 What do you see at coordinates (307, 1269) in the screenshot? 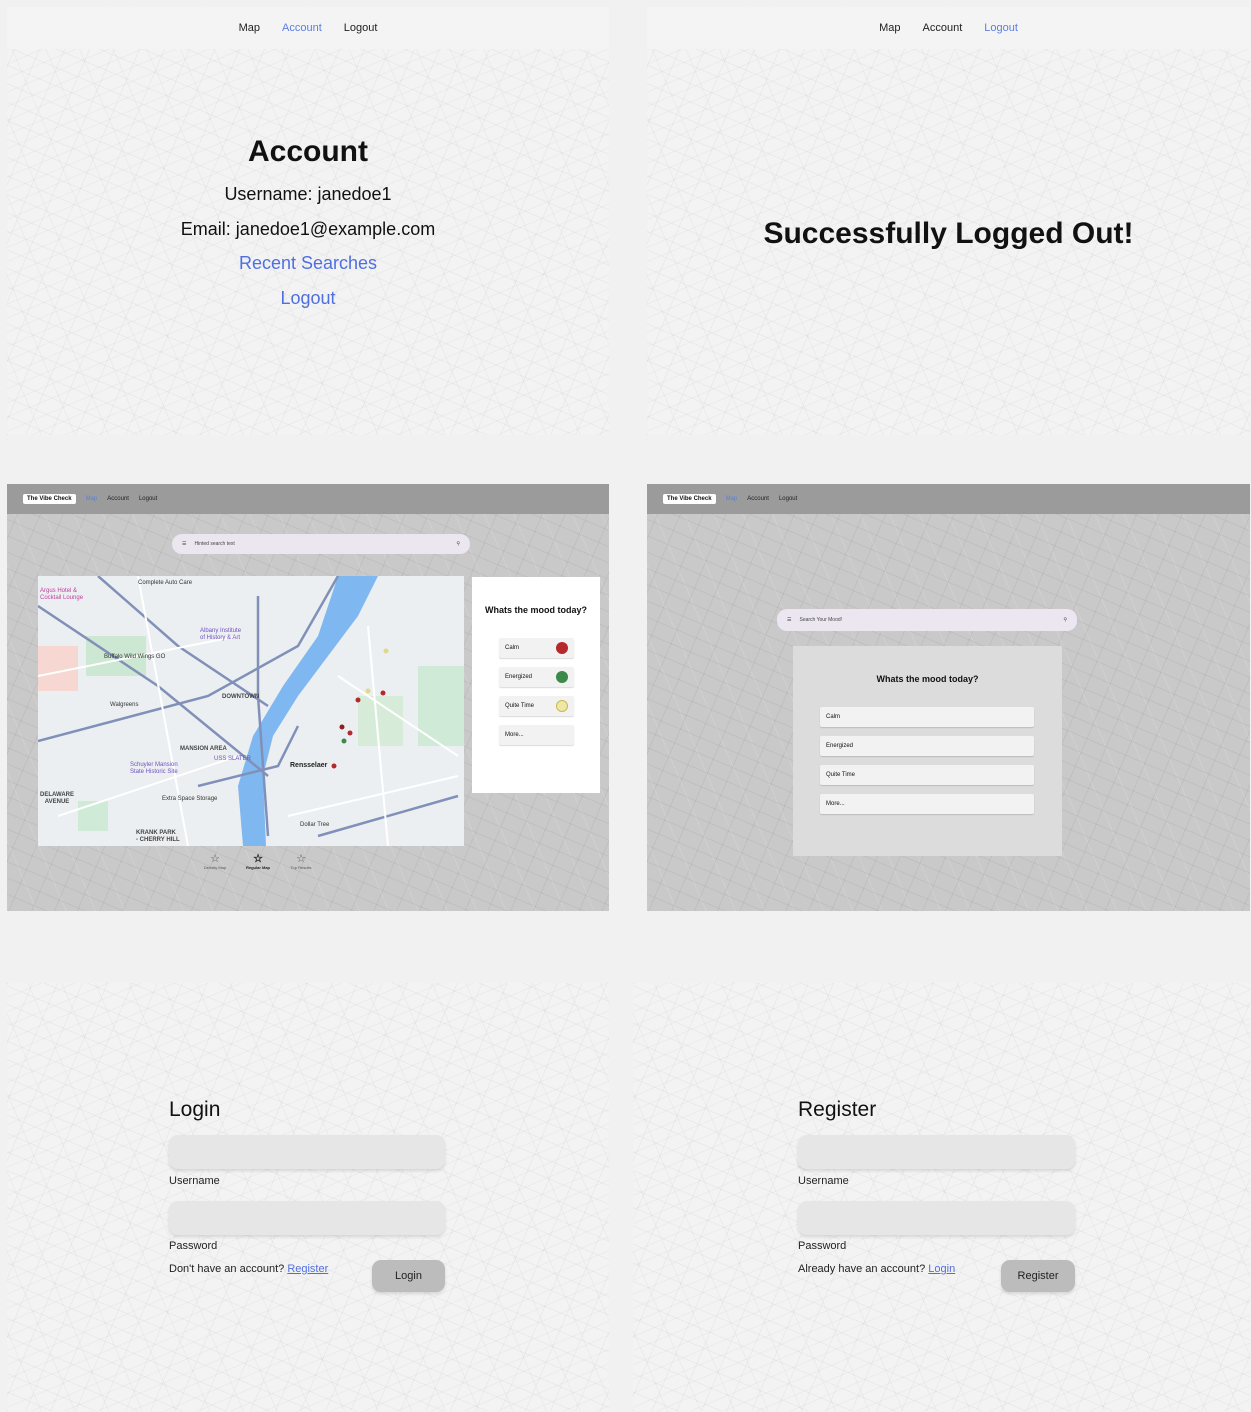
I see `register-link: Register` at bounding box center [307, 1269].